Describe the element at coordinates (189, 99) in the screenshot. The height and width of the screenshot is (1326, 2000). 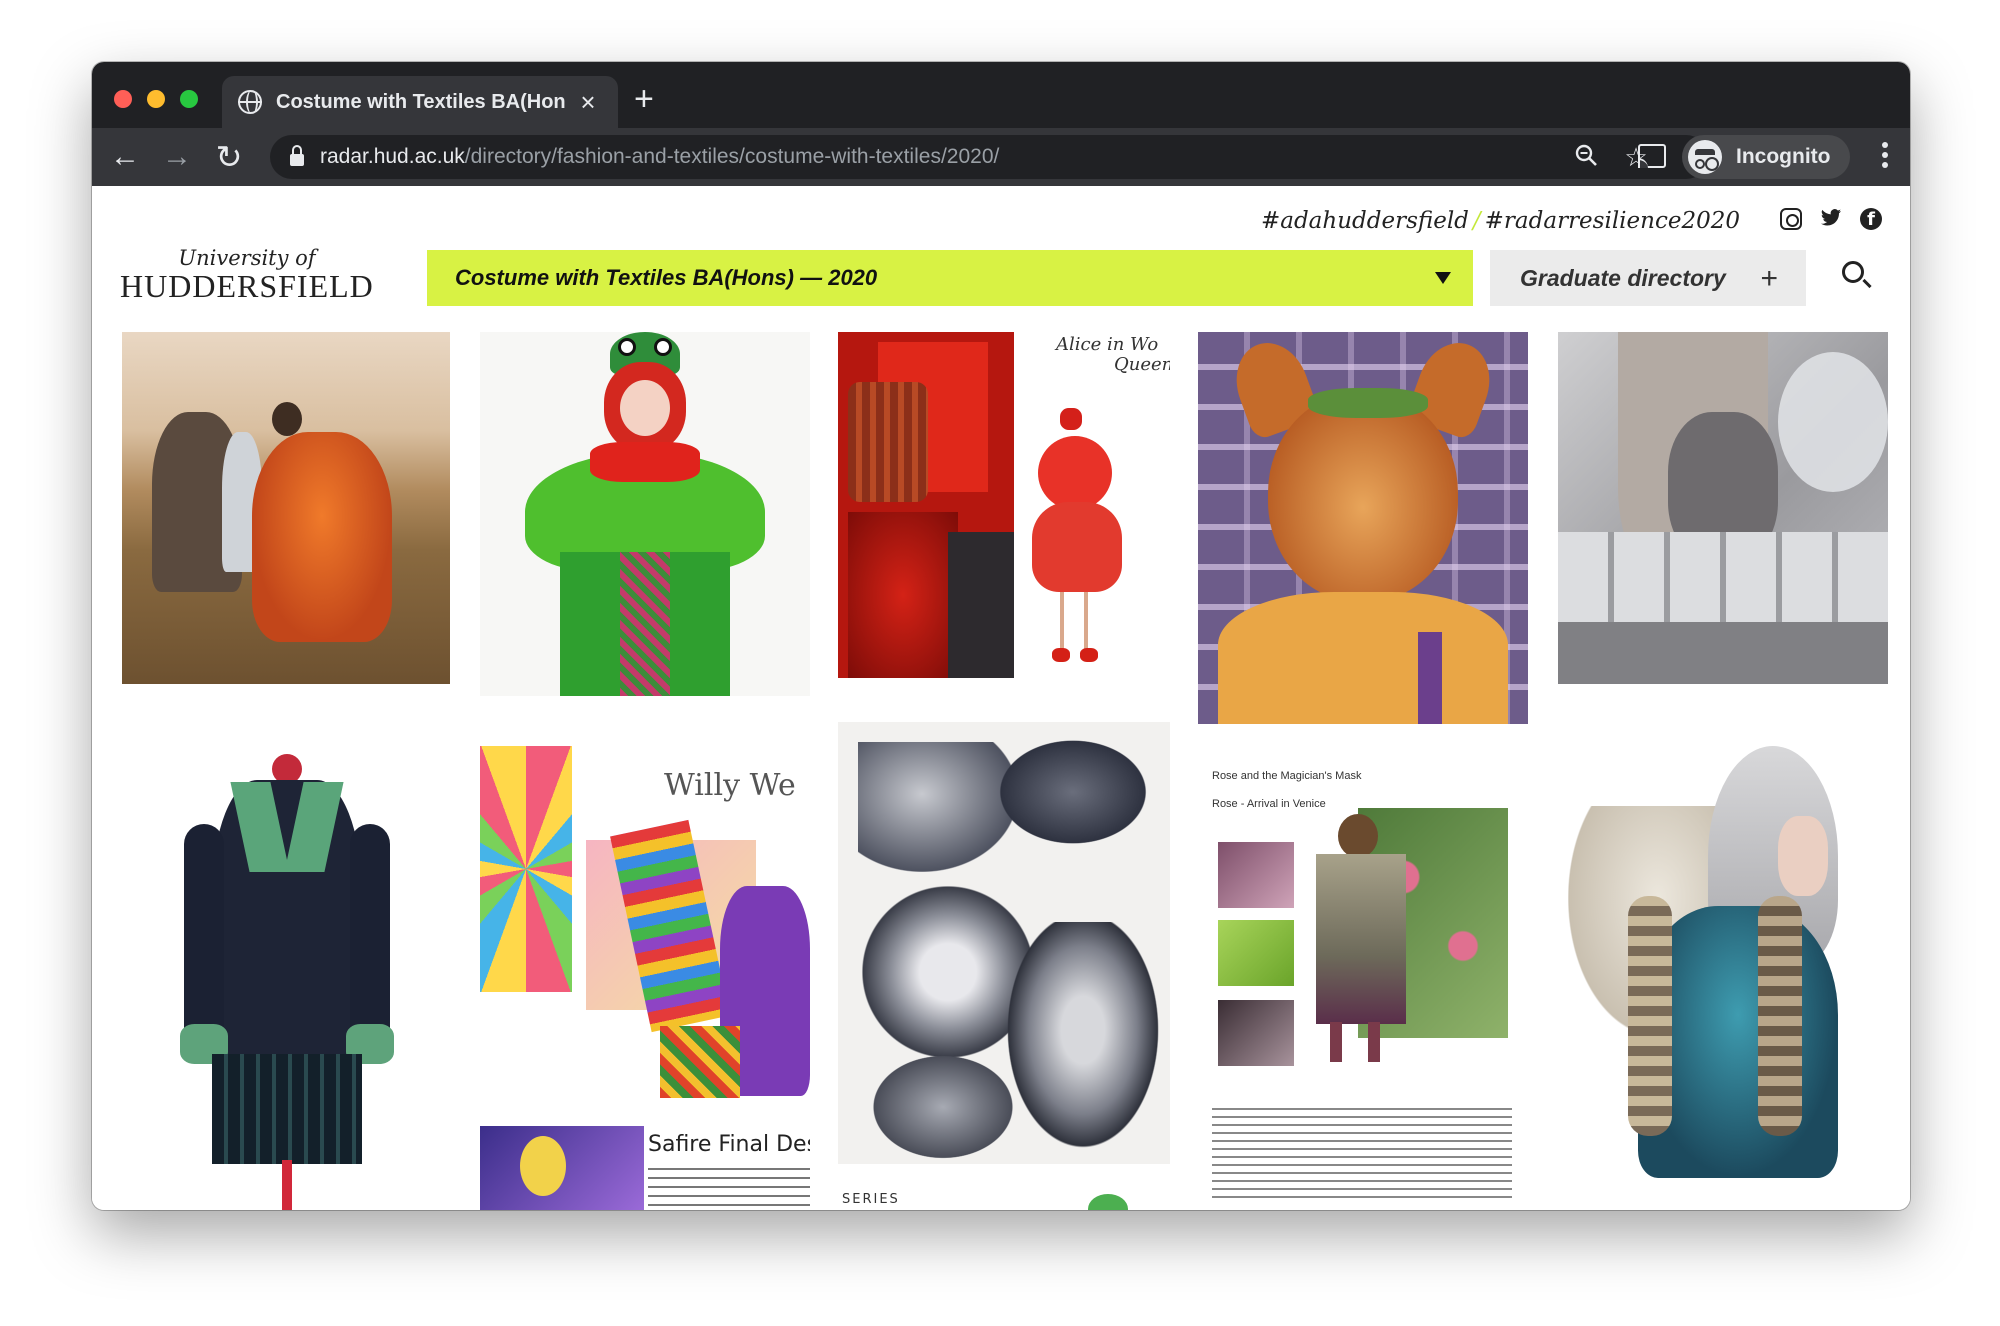
I see `maximize-window-button` at that location.